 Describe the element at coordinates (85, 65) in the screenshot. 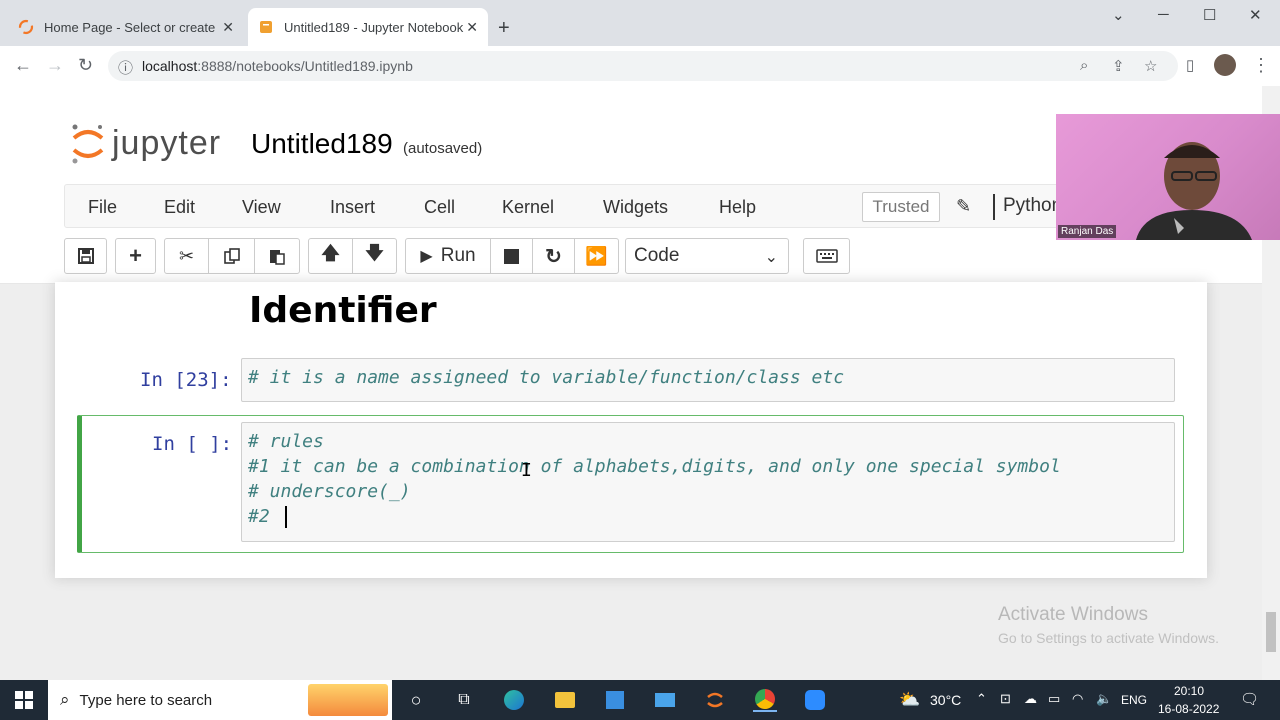

I see `reload-icon: ↻` at that location.